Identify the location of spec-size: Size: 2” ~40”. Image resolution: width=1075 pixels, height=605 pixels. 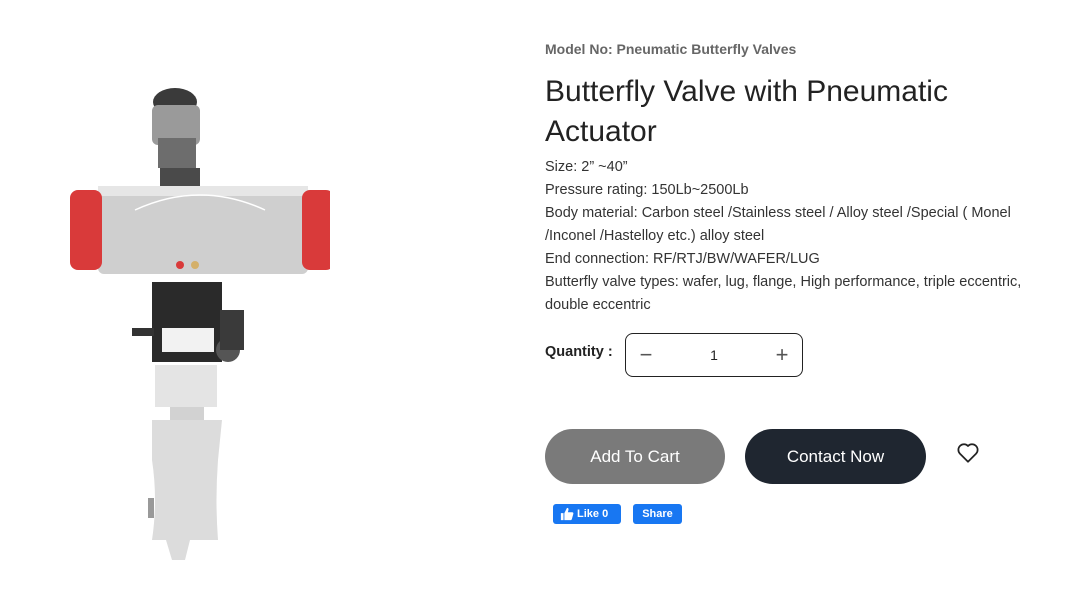
(586, 167).